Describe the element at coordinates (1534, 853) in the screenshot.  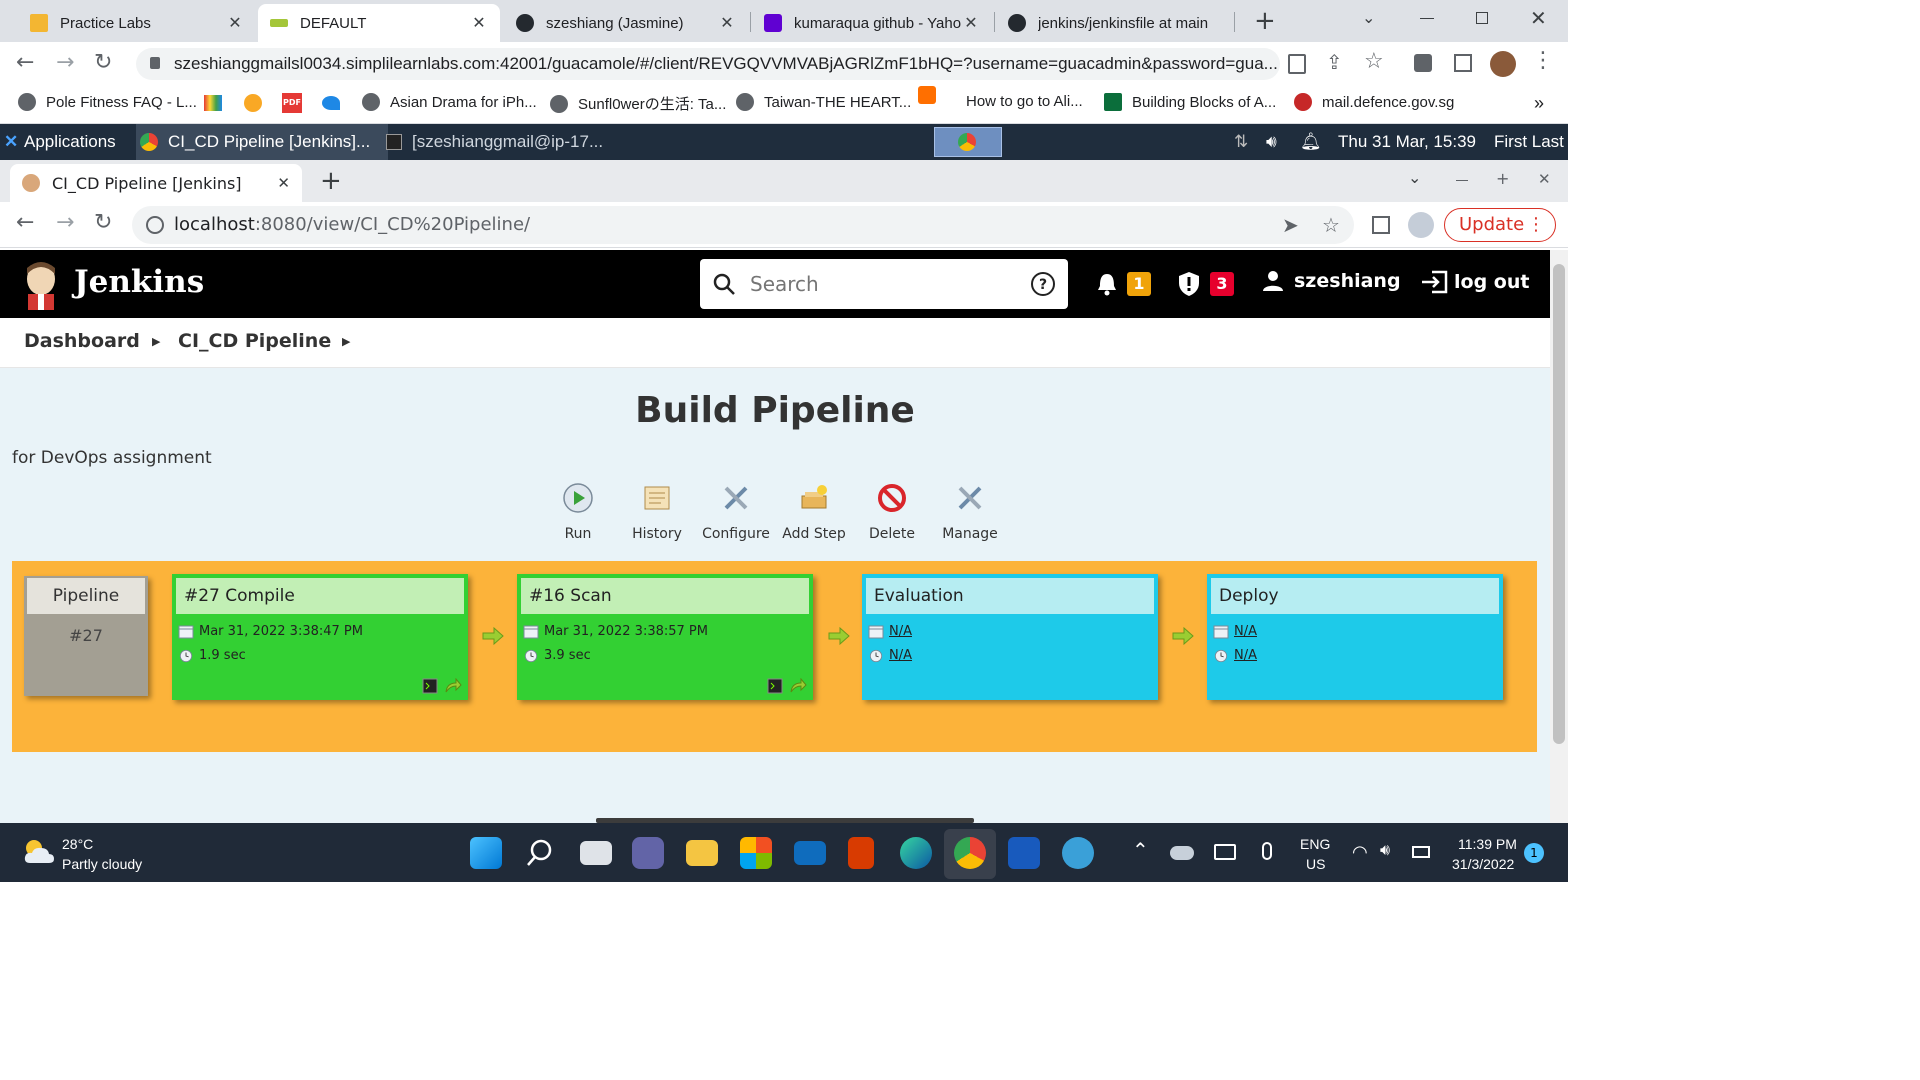
I see `notification-count-badge: 1` at that location.